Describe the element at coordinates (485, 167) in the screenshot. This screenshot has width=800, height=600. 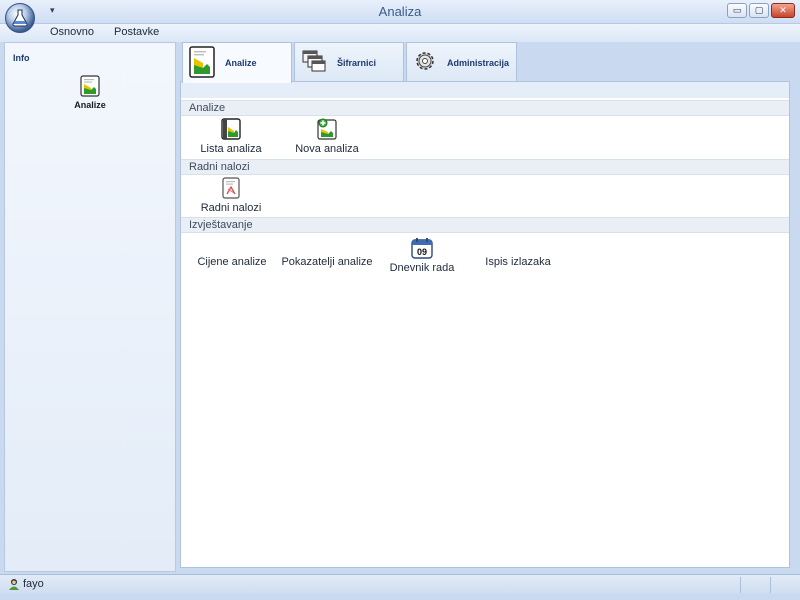
I see `section-header-radni-nalozi: Radni nalozi` at that location.